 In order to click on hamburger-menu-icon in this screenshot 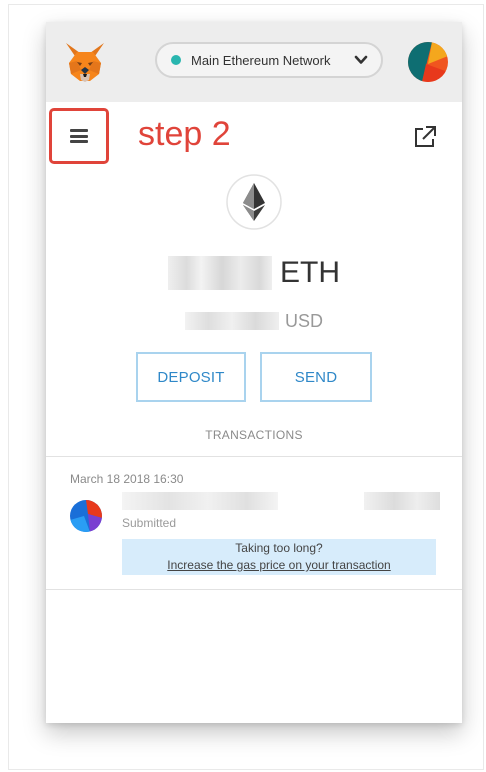, I will do `click(79, 136)`.